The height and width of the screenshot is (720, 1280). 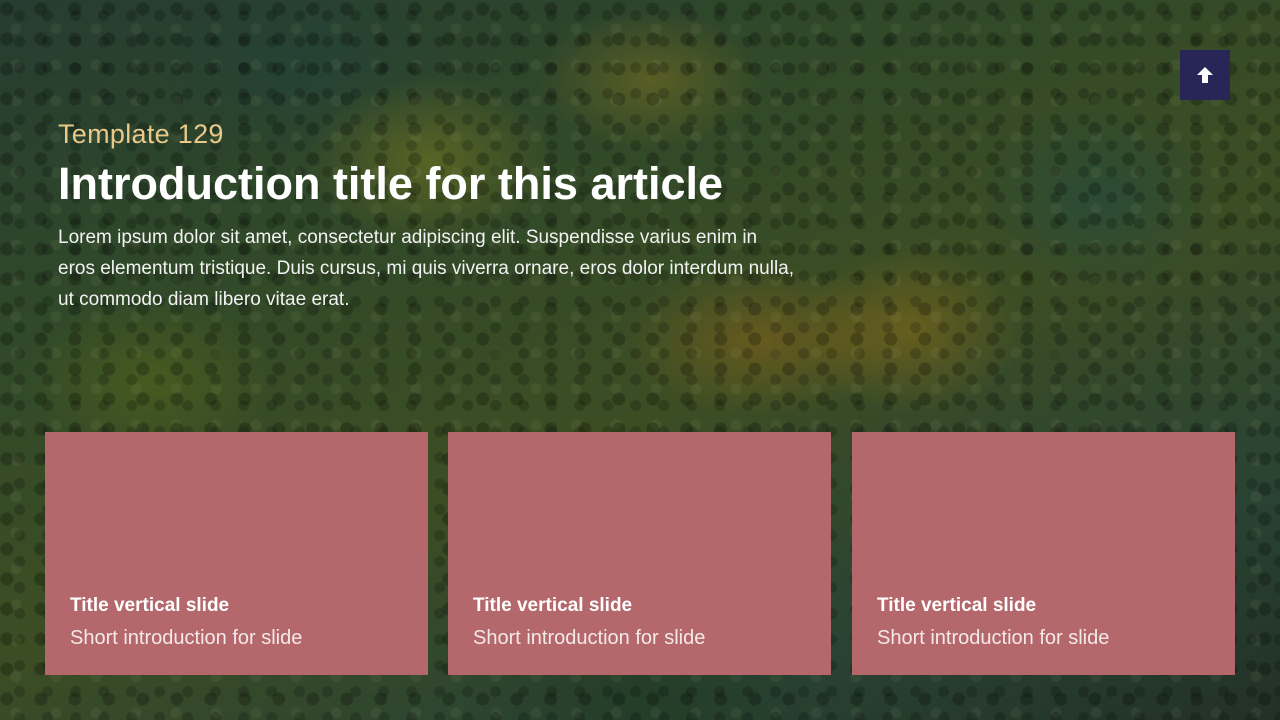 I want to click on arrow-up-icon, so click(x=1205, y=75).